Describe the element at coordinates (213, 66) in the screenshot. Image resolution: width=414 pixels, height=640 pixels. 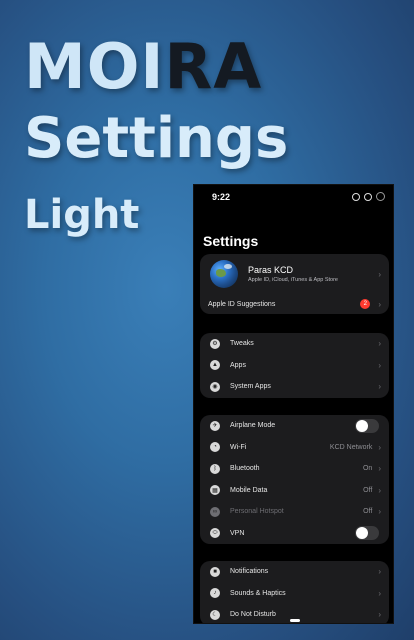
I see `promo-title-ra: RA` at that location.